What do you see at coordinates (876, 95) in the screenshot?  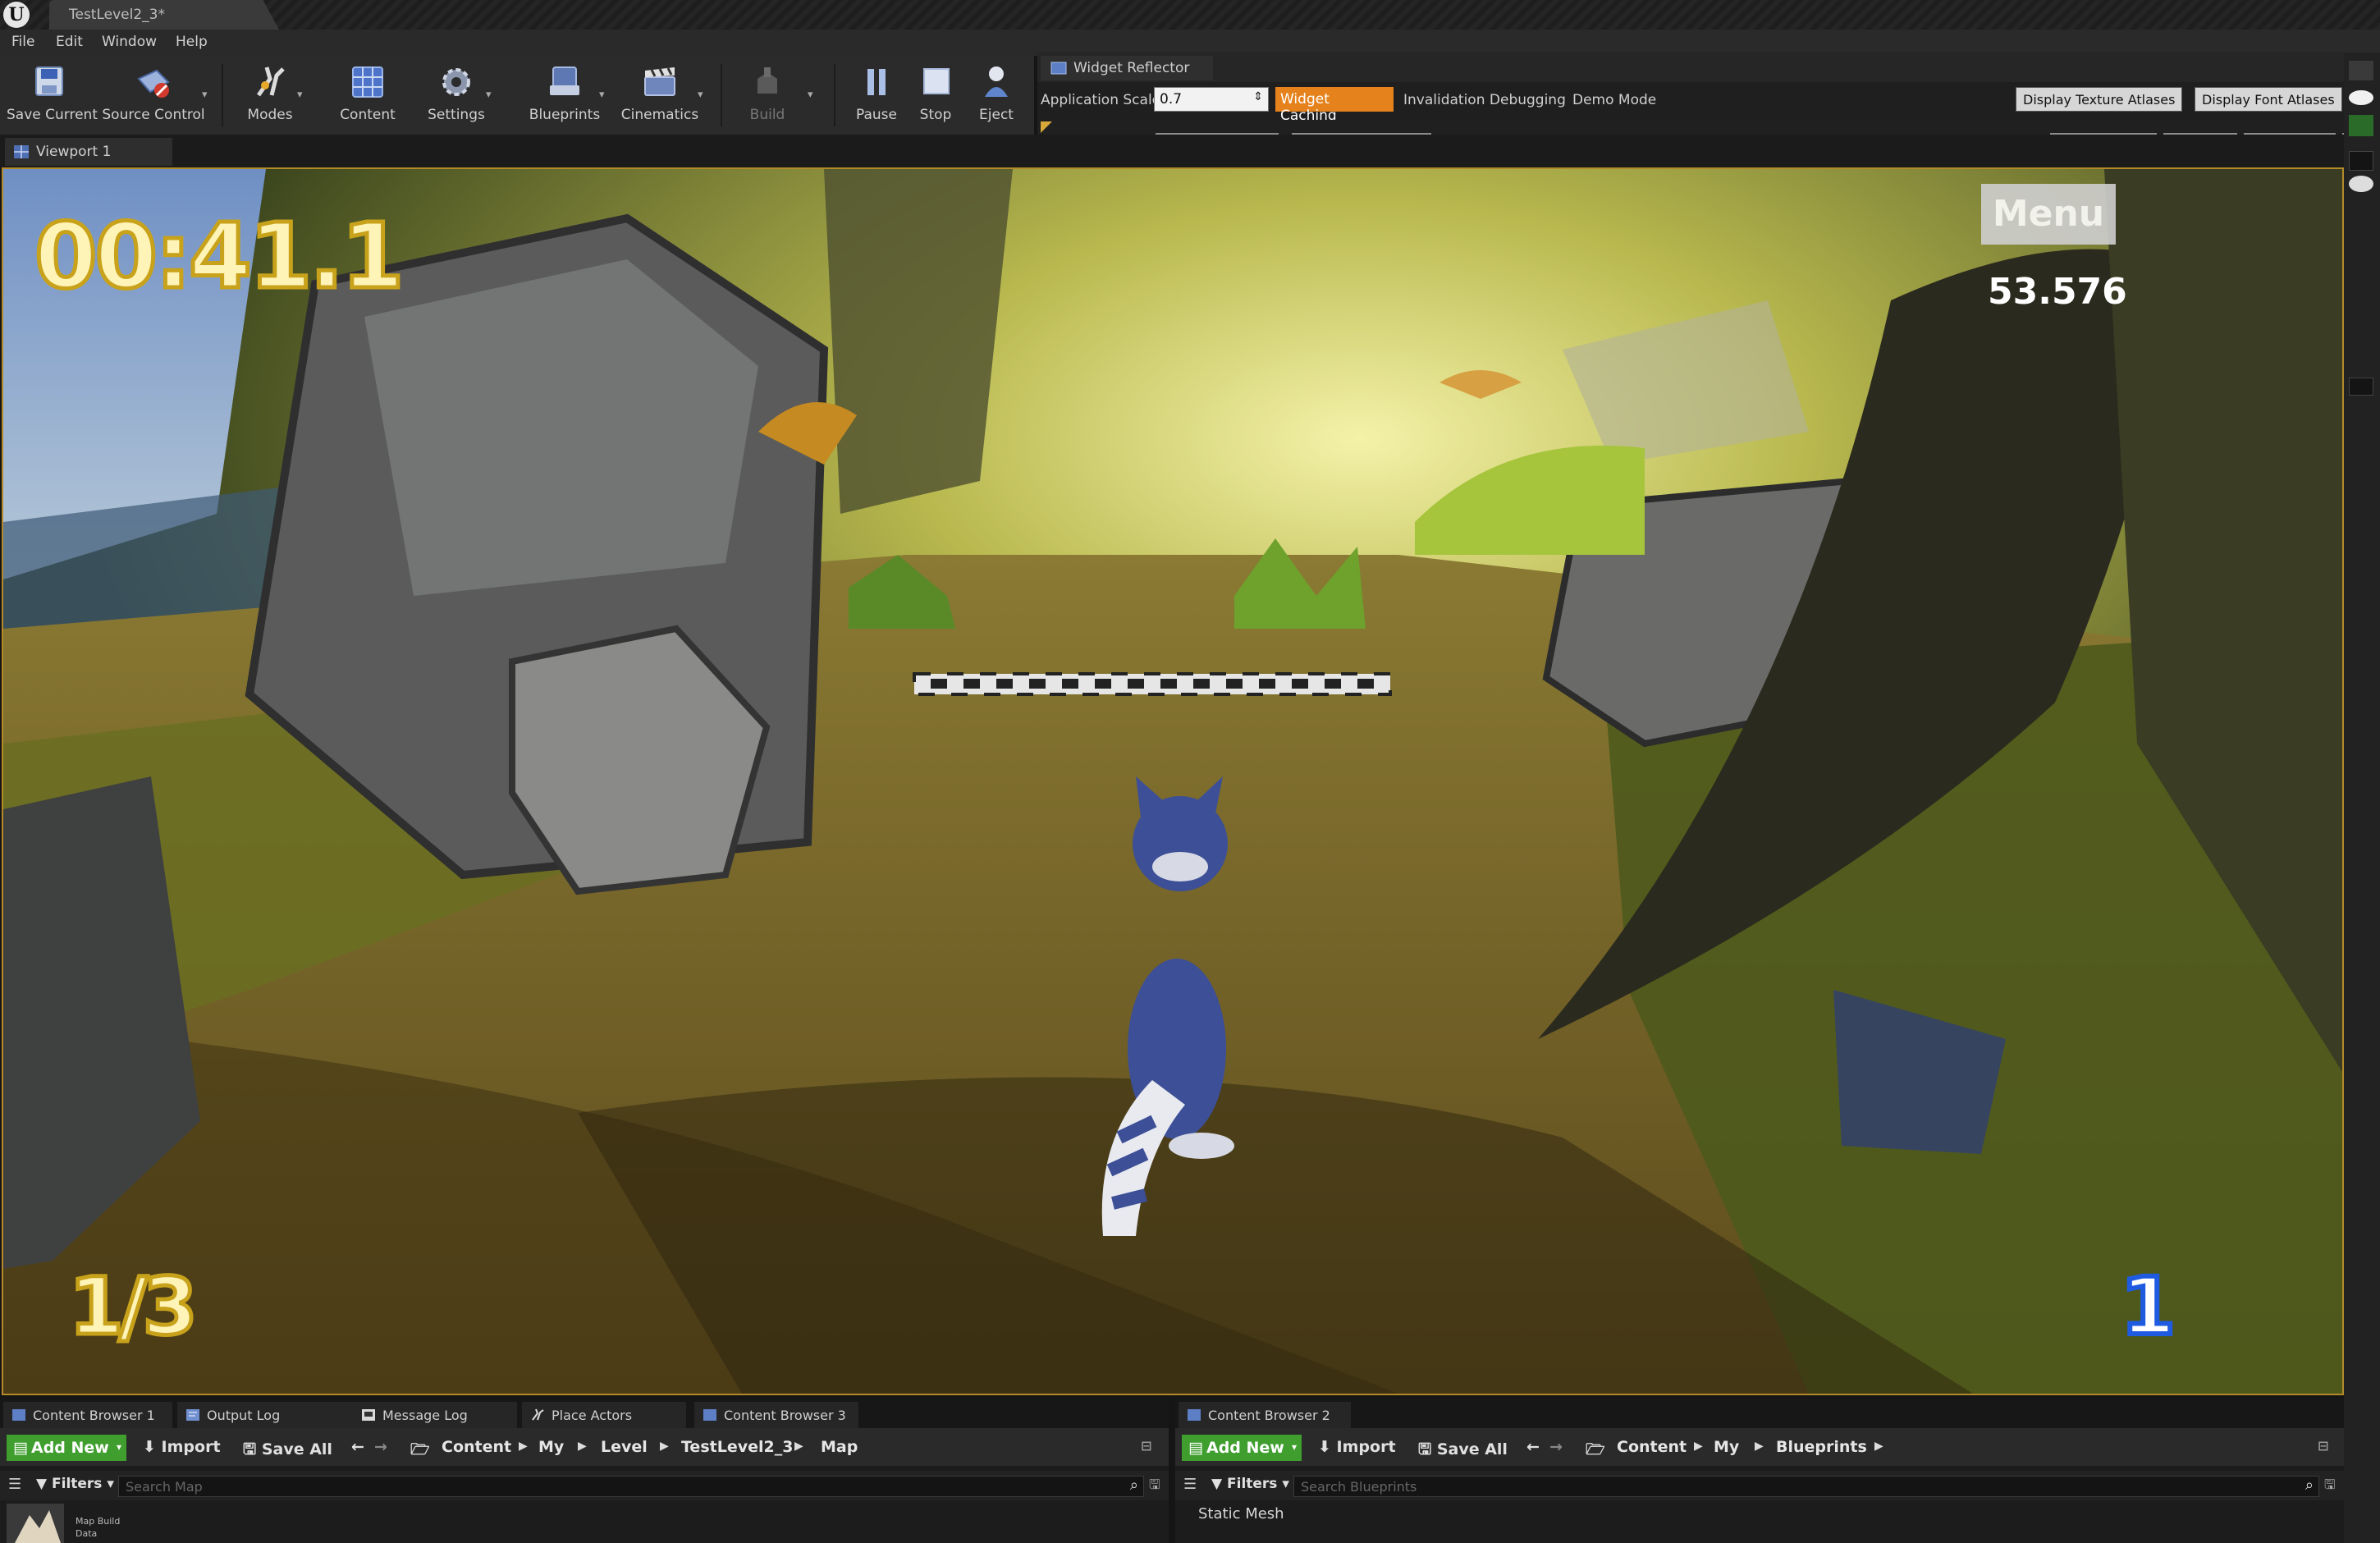 I see `pause-button: Pause` at bounding box center [876, 95].